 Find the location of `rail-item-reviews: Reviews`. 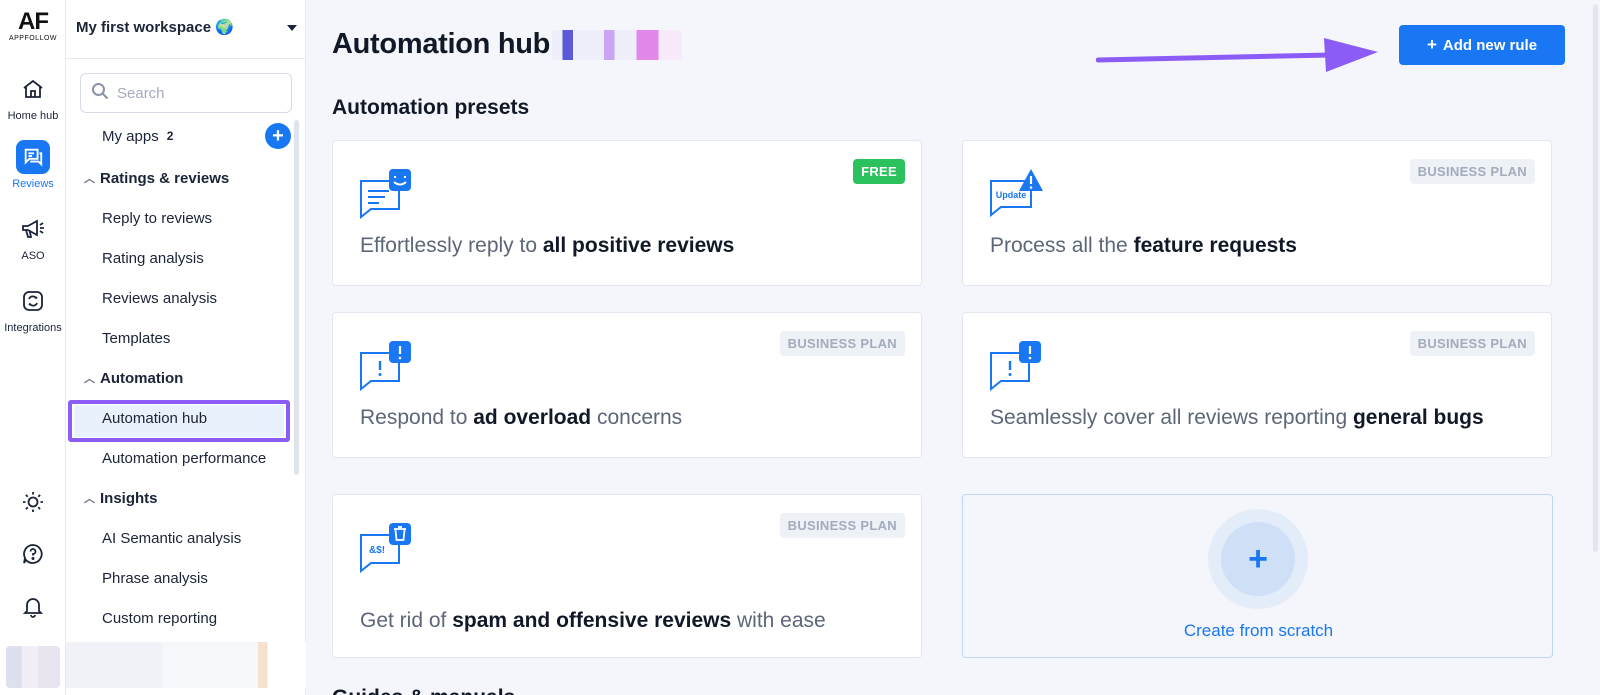

rail-item-reviews: Reviews is located at coordinates (33, 165).